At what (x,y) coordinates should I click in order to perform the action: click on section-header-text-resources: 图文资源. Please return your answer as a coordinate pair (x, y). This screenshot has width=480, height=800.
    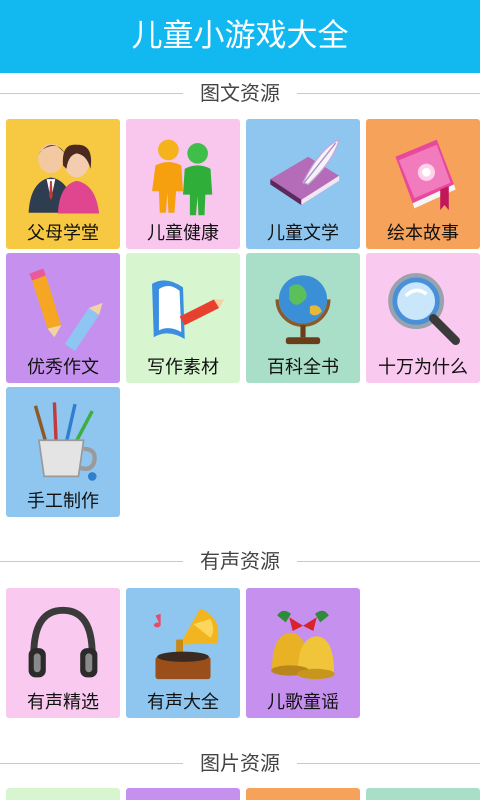
    Looking at the image, I should click on (240, 93).